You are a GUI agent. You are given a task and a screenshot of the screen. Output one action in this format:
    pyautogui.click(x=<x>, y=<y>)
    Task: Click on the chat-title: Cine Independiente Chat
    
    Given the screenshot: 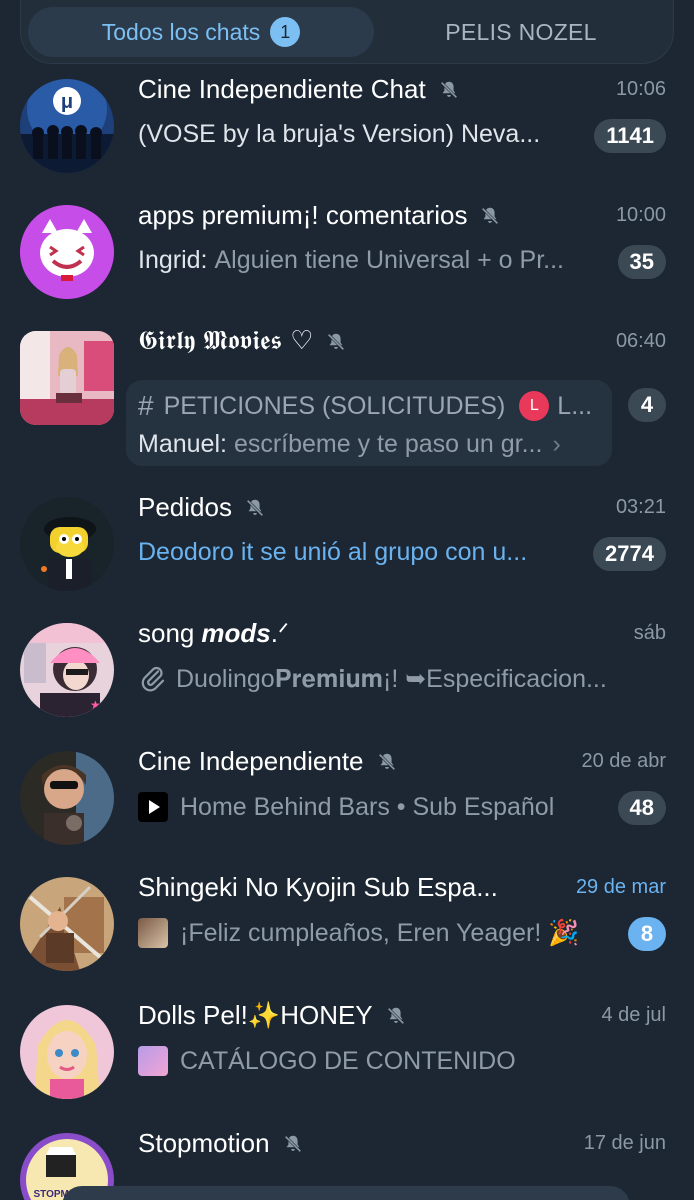 What is the action you would take?
    pyautogui.click(x=299, y=89)
    